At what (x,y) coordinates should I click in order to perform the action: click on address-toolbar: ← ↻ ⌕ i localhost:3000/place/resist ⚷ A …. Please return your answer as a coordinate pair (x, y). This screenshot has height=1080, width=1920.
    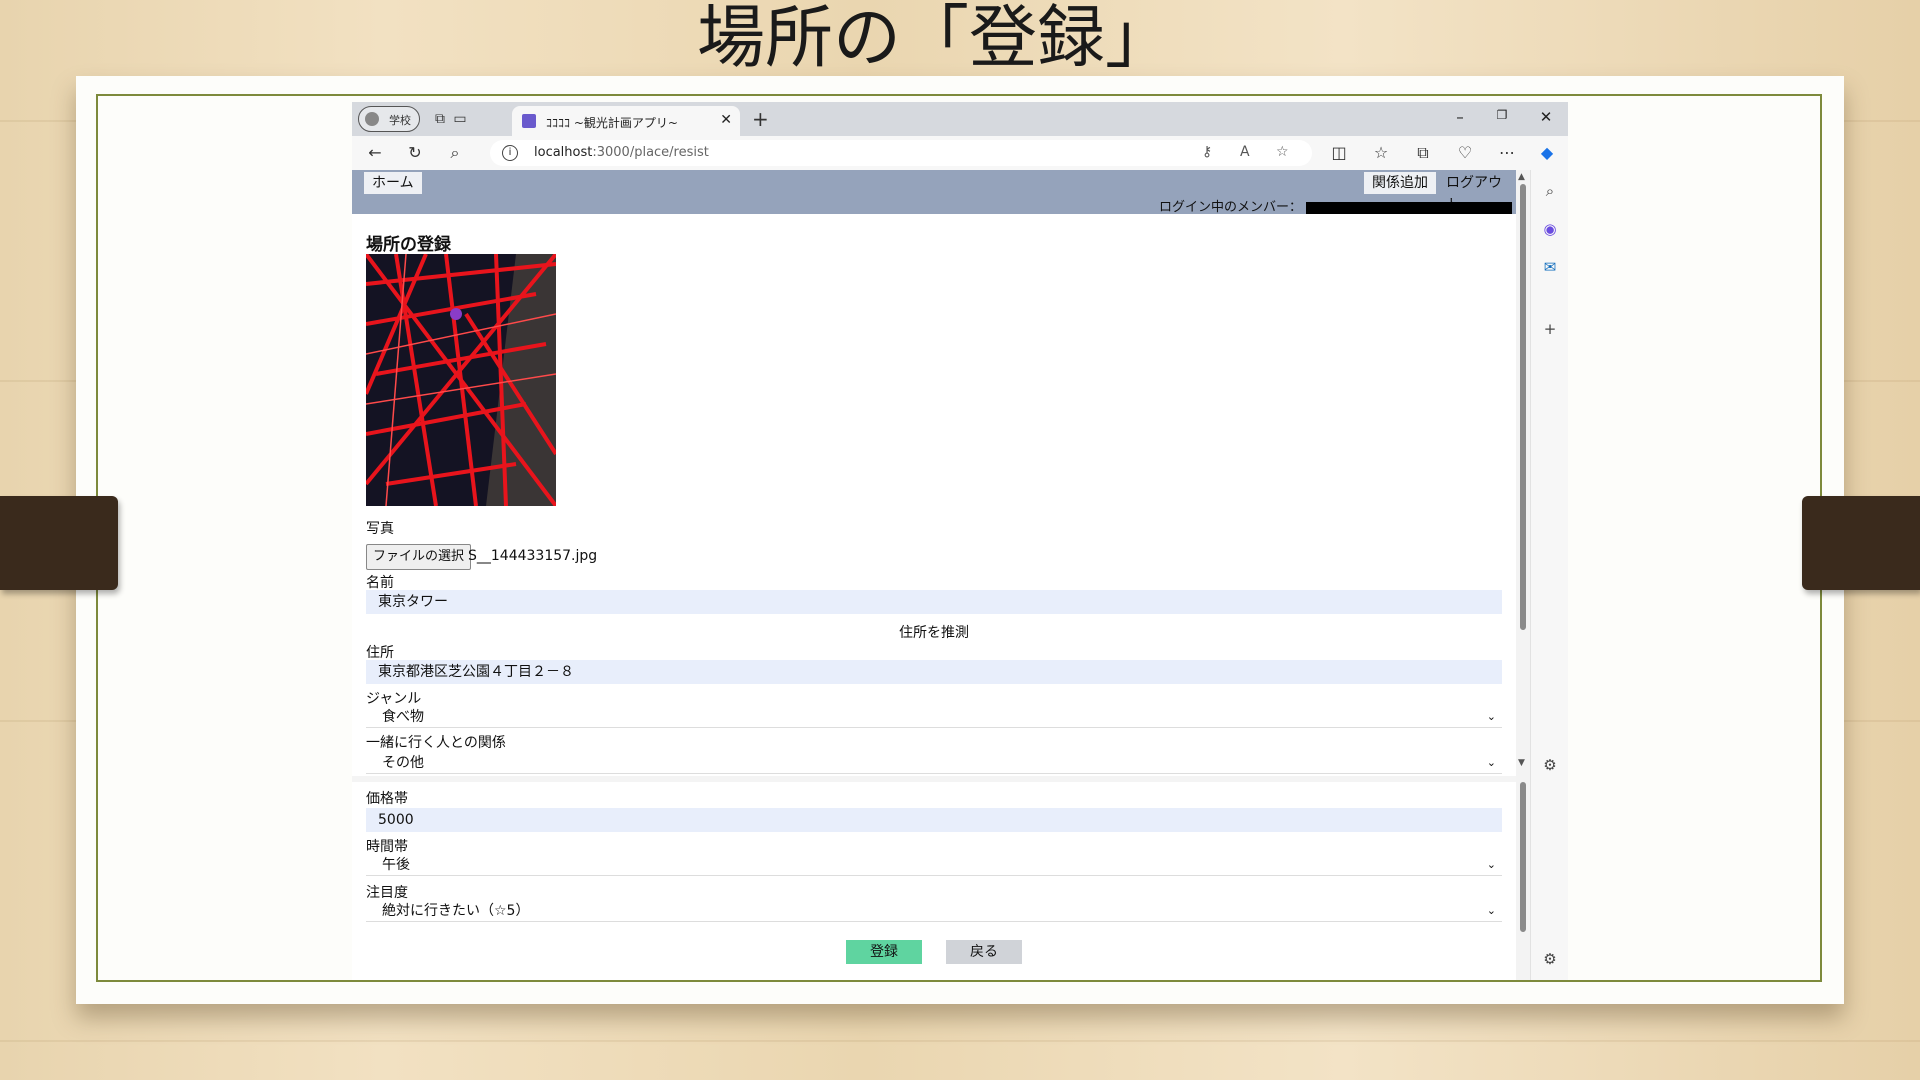
    Looking at the image, I should click on (960, 153).